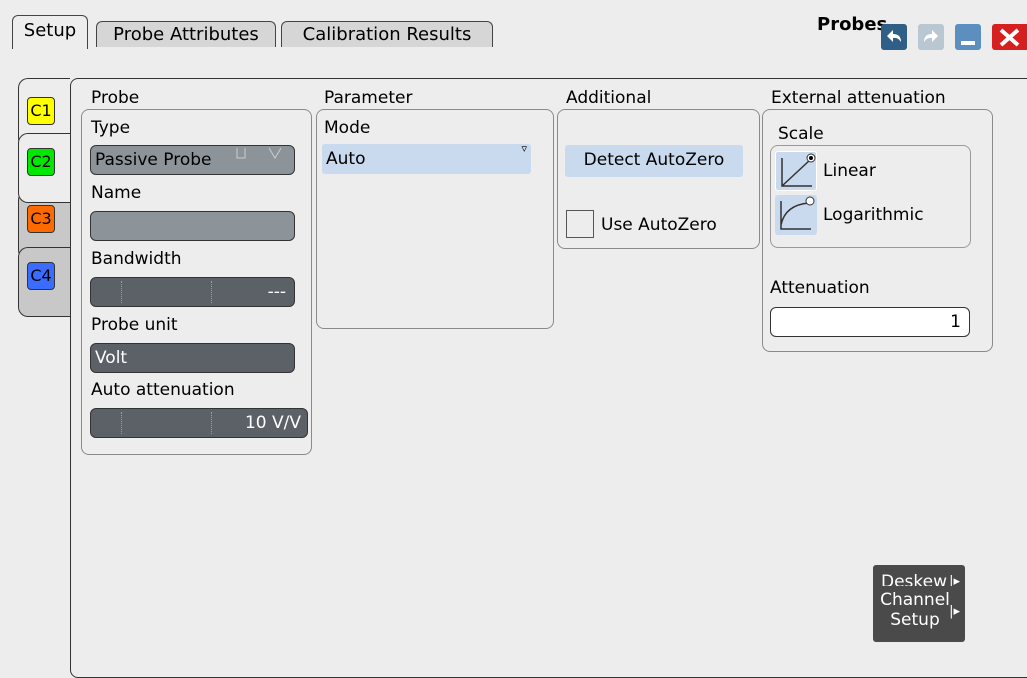 The height and width of the screenshot is (678, 1027). I want to click on tab-probe-attributes: Probe Attributes, so click(186, 34).